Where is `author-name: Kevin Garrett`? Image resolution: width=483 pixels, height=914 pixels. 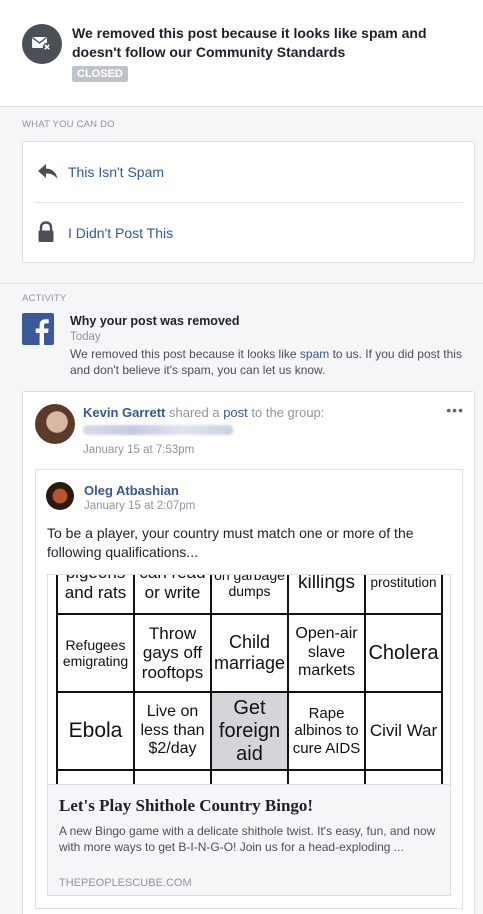
author-name: Kevin Garrett is located at coordinates (124, 412).